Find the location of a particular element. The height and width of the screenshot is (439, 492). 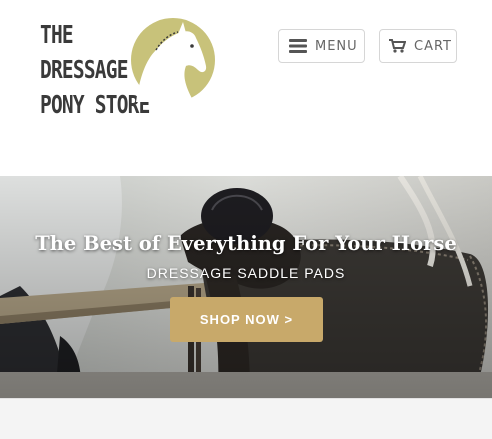

hero-title: The Best of Everything For Your Horse is located at coordinates (246, 243).